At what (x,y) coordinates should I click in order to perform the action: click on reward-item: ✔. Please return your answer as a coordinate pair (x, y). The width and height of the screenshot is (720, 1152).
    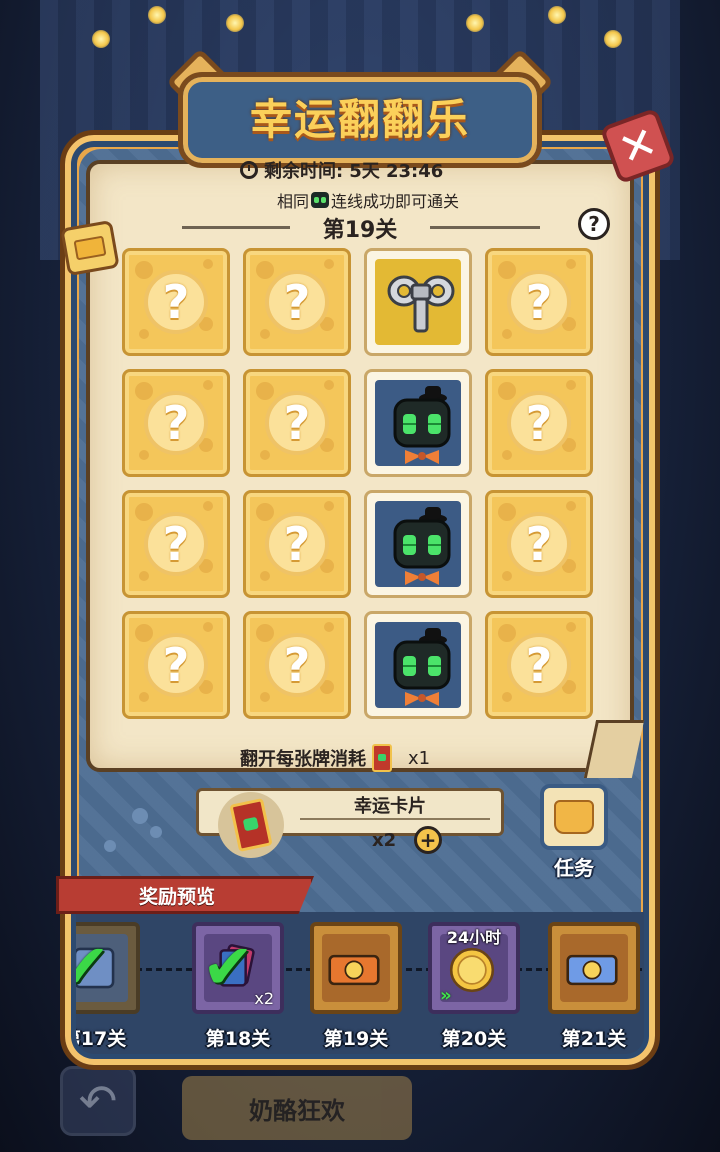
    Looking at the image, I should click on (108, 968).